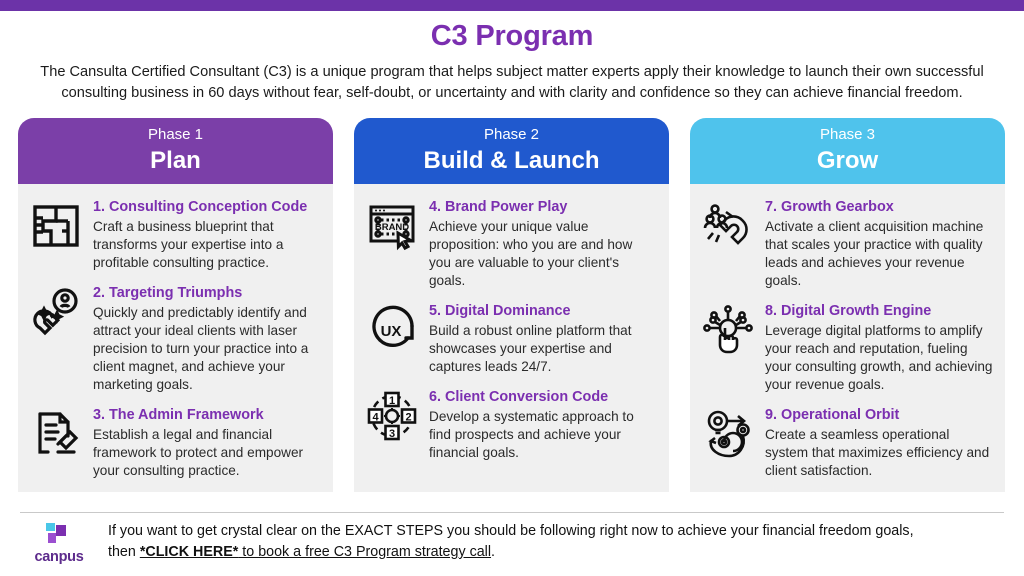 The width and height of the screenshot is (1024, 576). Describe the element at coordinates (511, 134) in the screenshot. I see `phase-label-2: Phase 2` at that location.